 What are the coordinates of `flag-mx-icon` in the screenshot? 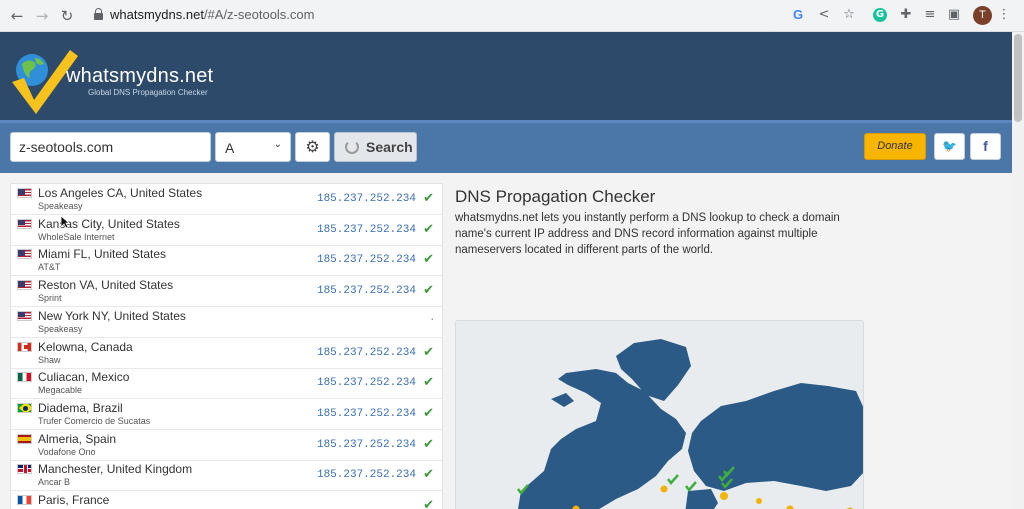 It's located at (24, 377).